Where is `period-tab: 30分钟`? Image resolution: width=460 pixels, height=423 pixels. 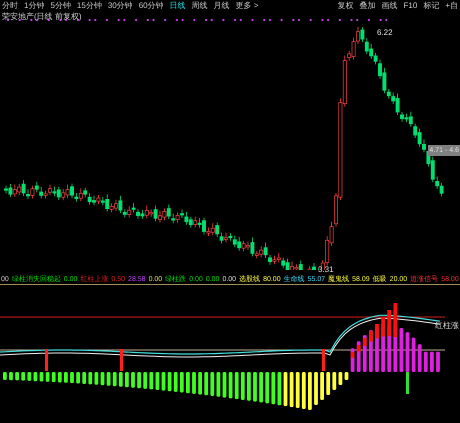 period-tab: 30分钟 is located at coordinates (120, 6).